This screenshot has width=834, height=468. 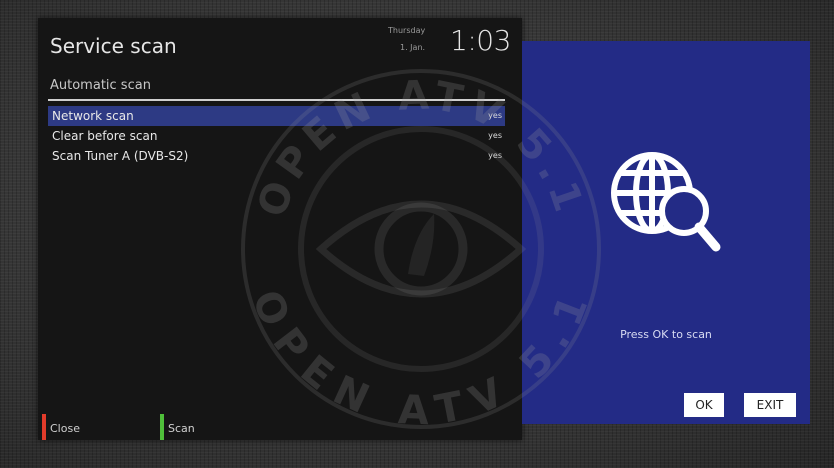 I want to click on red-key-indicator, so click(x=44, y=427).